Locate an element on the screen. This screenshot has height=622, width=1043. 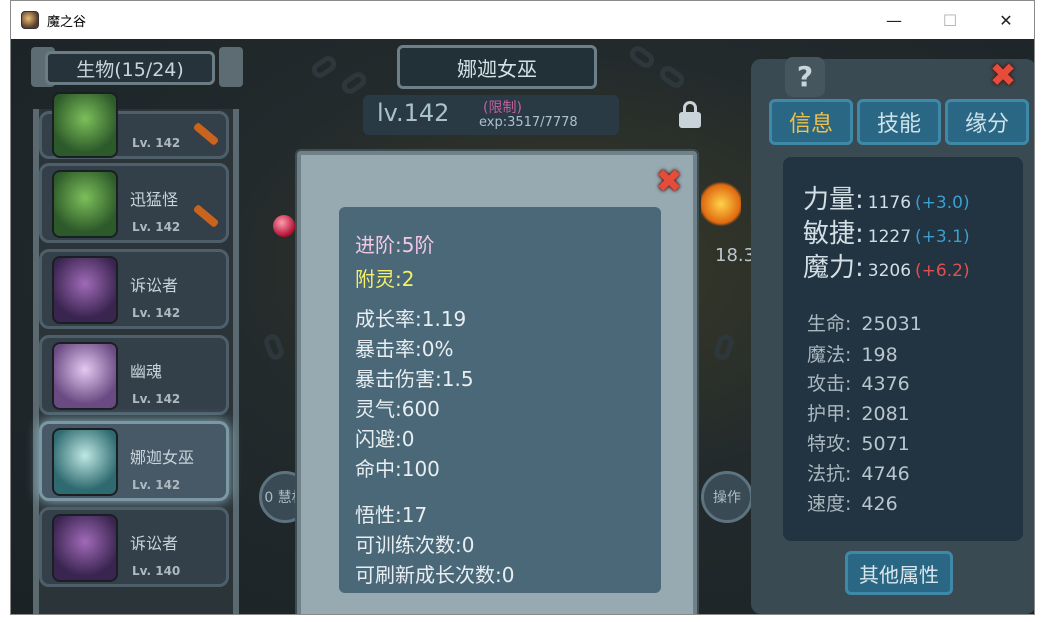
creature-level: Lv. 140 is located at coordinates (156, 571).